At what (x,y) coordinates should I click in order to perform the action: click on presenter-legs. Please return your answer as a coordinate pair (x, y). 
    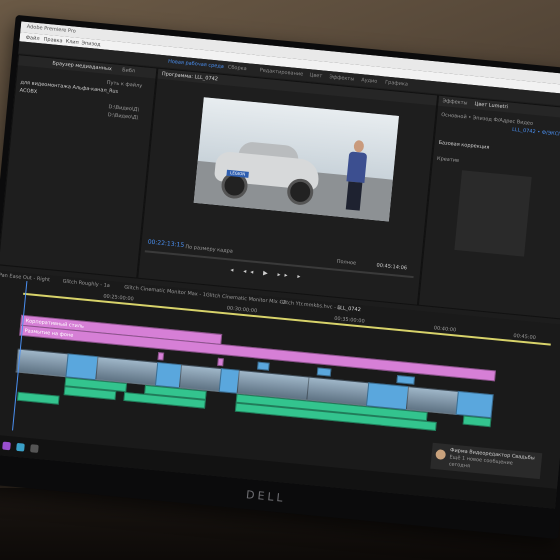
    Looking at the image, I should click on (354, 196).